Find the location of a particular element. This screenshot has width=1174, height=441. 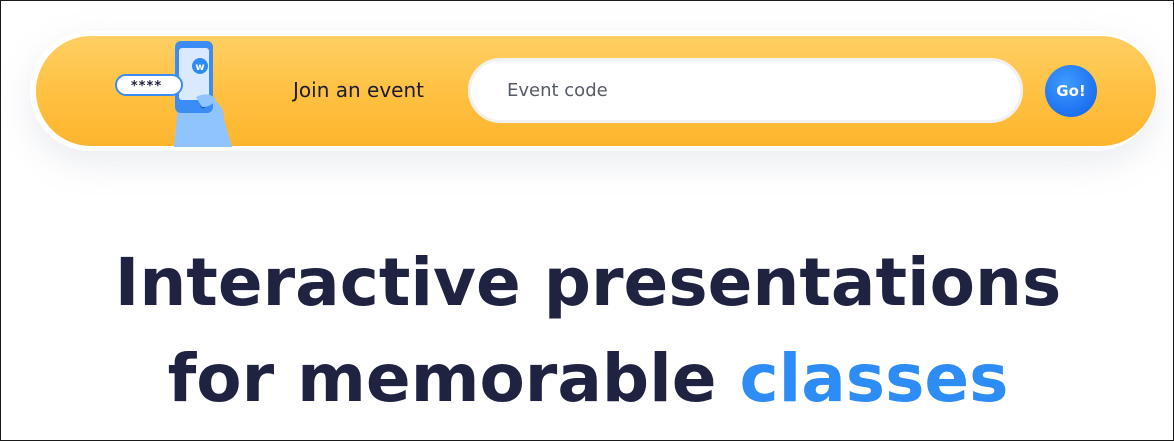

masked-code: **** is located at coordinates (145, 86).